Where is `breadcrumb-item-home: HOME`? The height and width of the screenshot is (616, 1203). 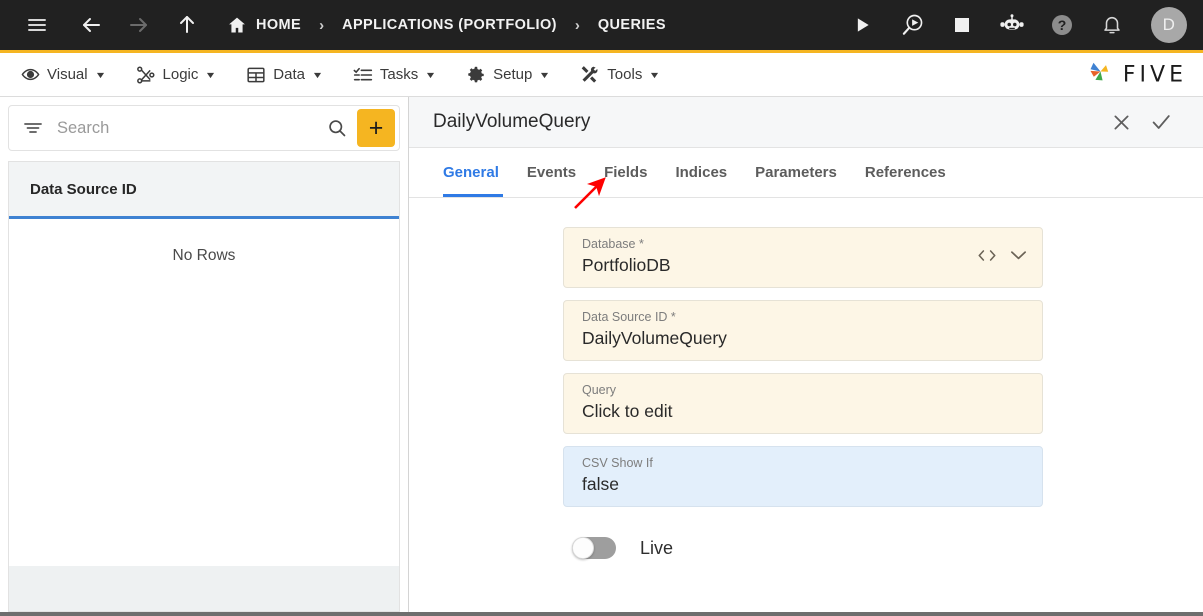 breadcrumb-item-home: HOME is located at coordinates (278, 25).